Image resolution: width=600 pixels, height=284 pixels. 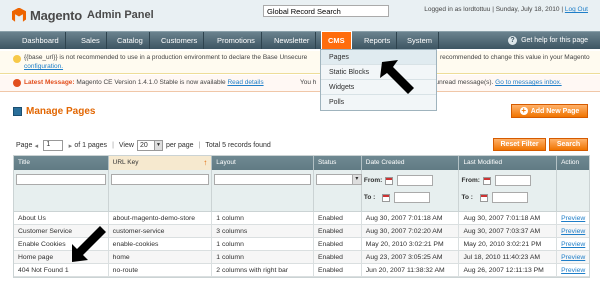 What do you see at coordinates (180, 40) in the screenshot?
I see `nav-customers: Customers` at bounding box center [180, 40].